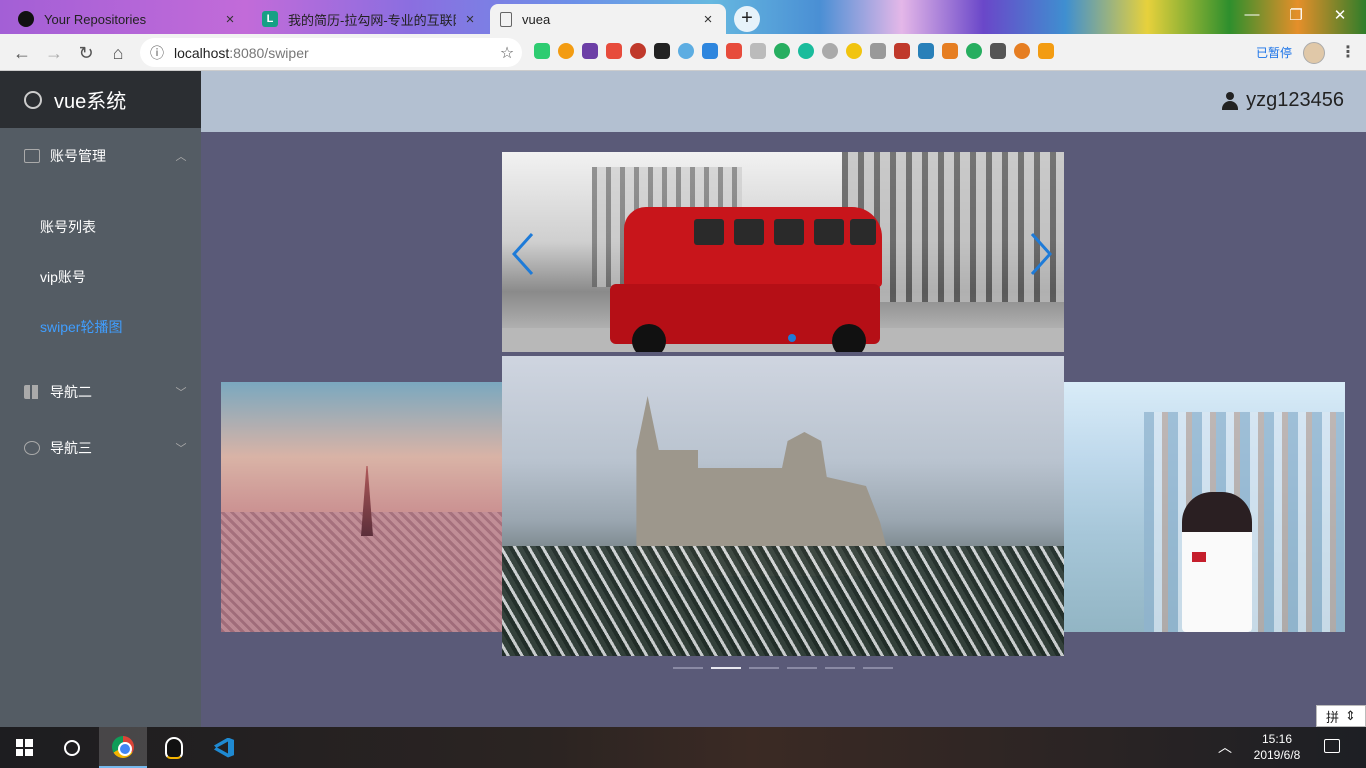 This screenshot has height=768, width=1366. I want to click on app-logo: vue系统, so click(100, 99).